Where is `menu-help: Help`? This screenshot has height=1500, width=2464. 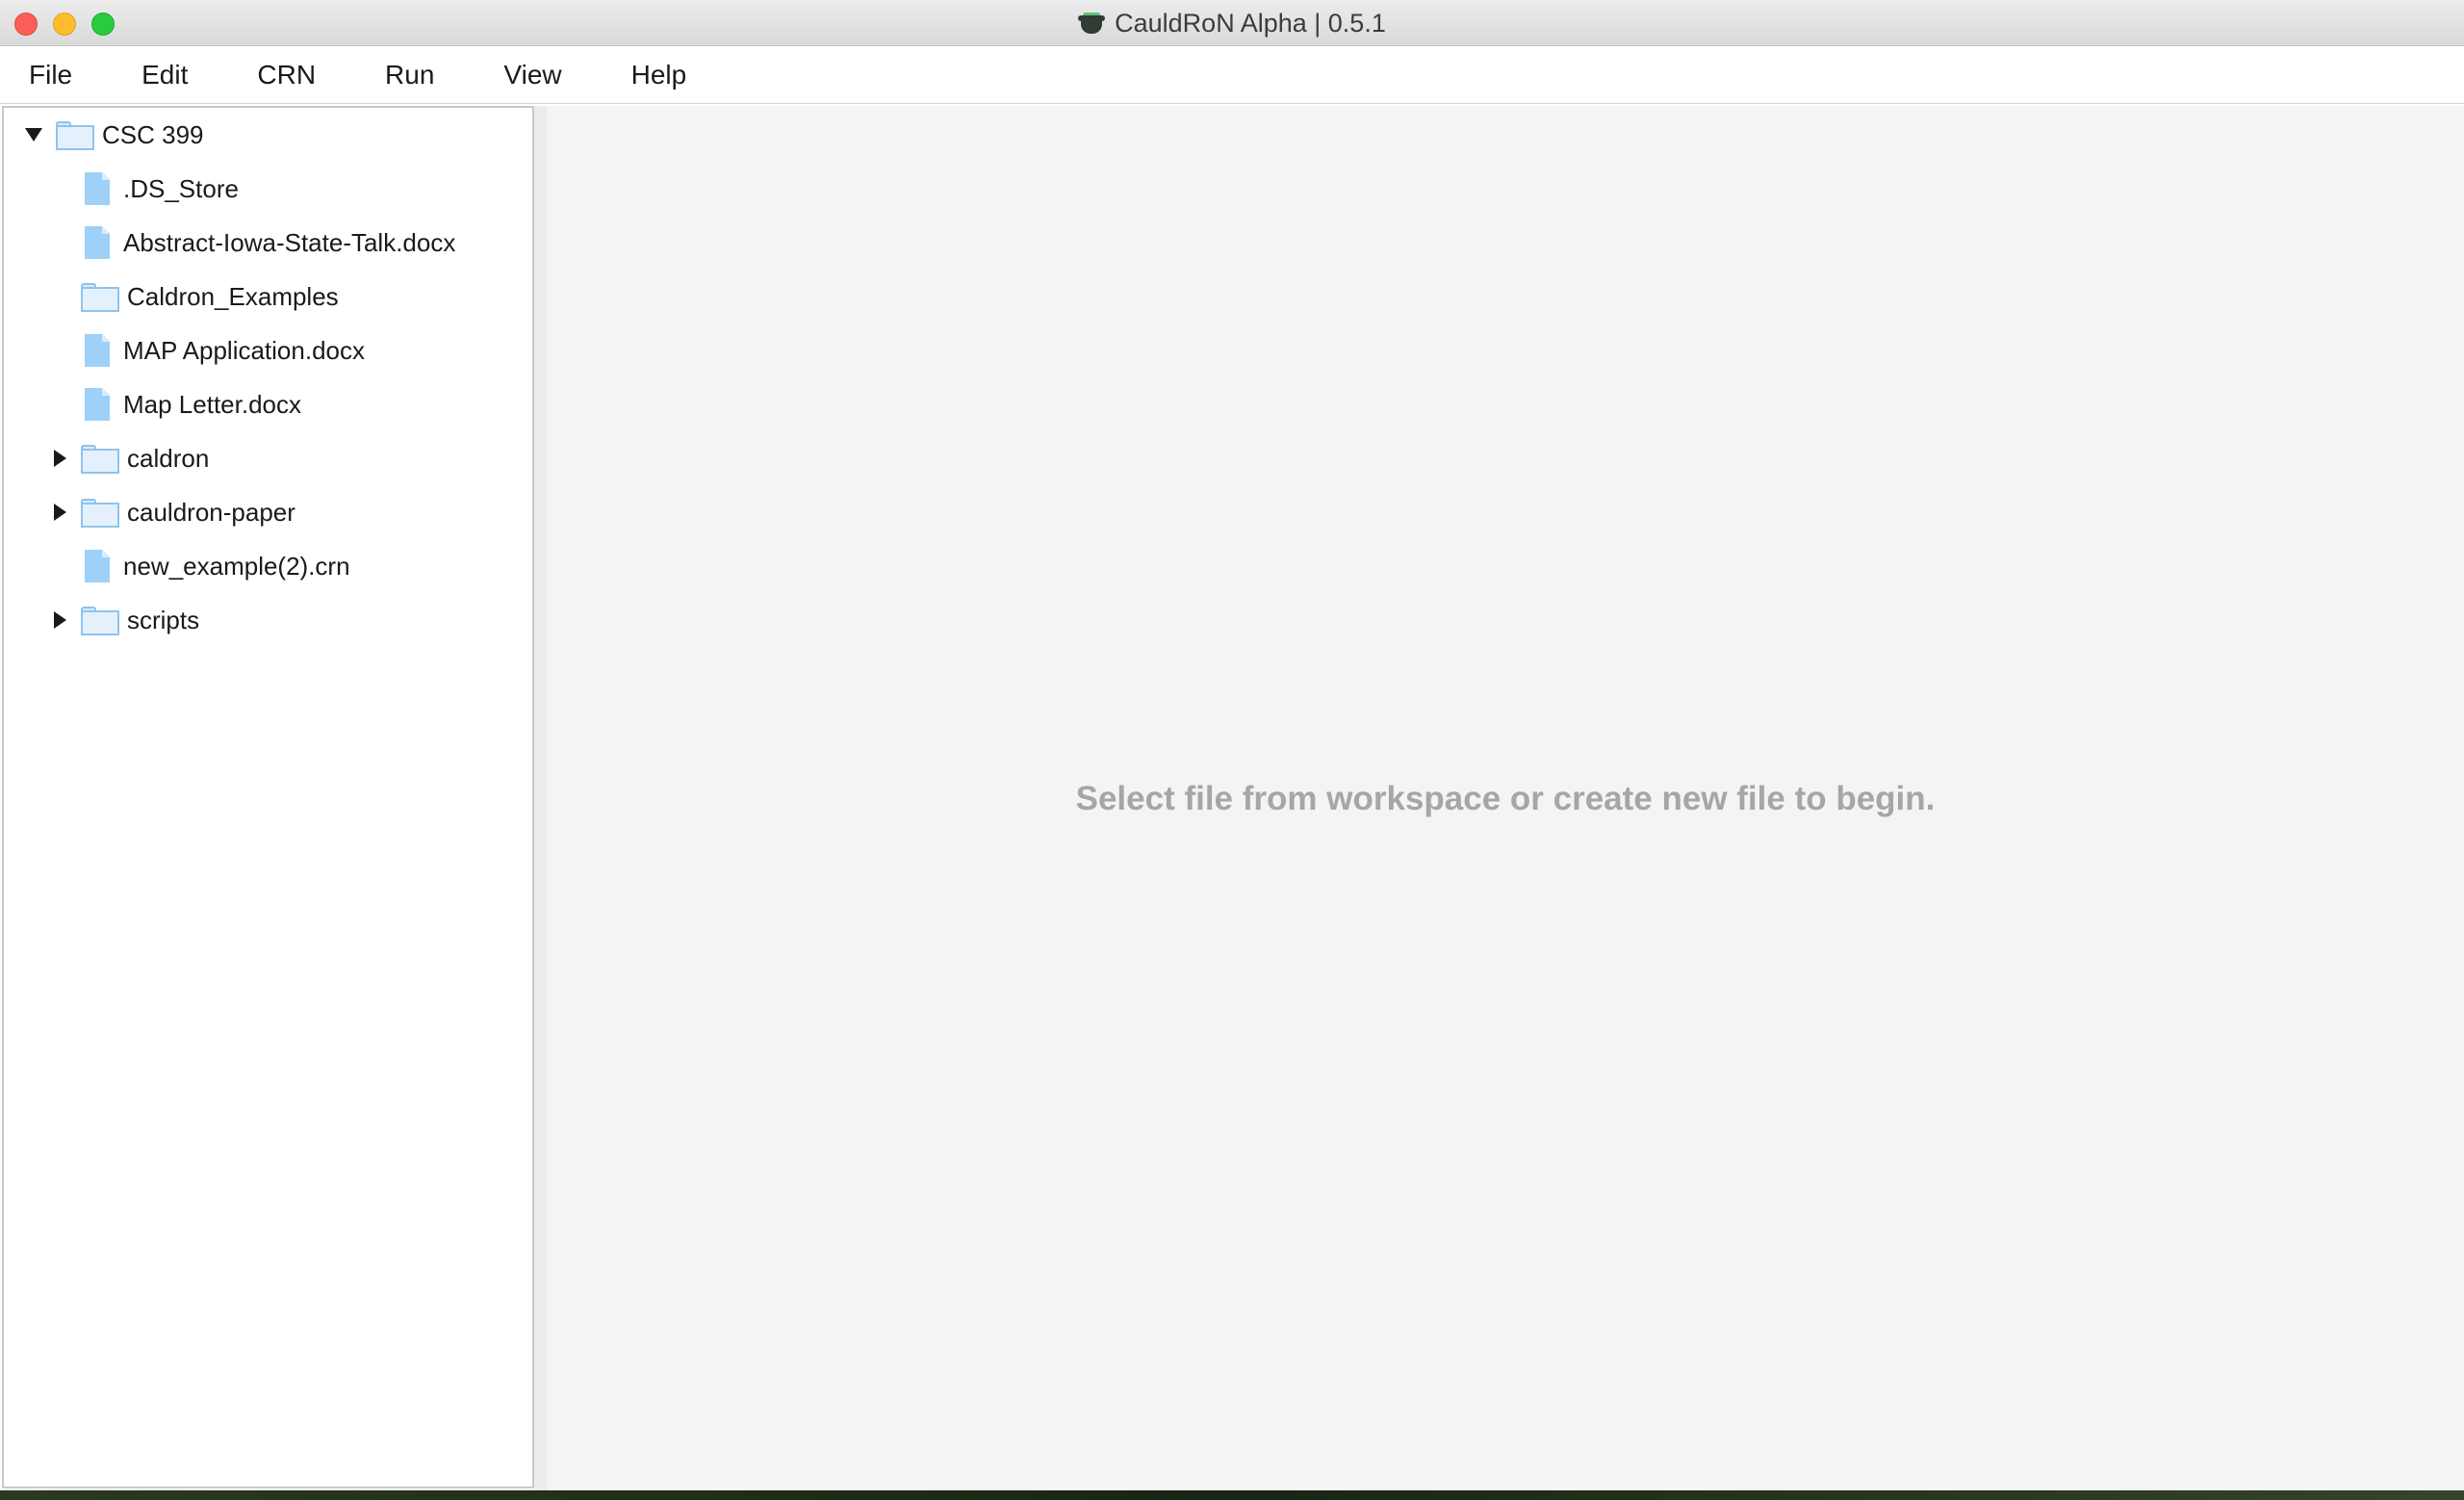
menu-help: Help is located at coordinates (659, 75).